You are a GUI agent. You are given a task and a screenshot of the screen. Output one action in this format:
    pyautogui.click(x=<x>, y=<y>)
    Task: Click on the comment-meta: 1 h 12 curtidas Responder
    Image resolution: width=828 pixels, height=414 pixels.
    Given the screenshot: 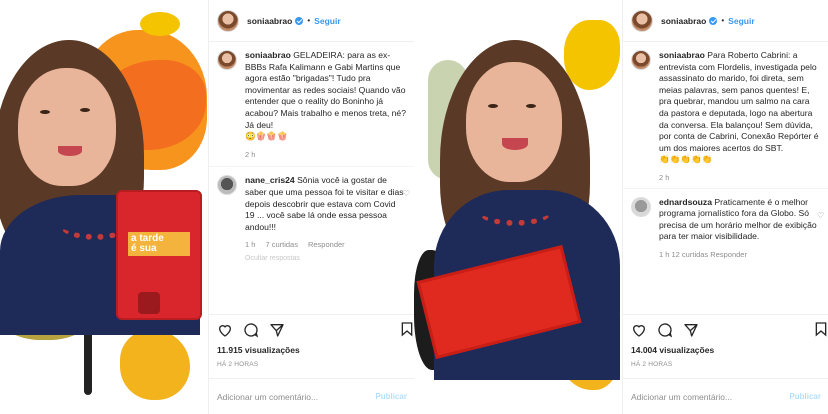 What is the action you would take?
    pyautogui.click(x=739, y=255)
    